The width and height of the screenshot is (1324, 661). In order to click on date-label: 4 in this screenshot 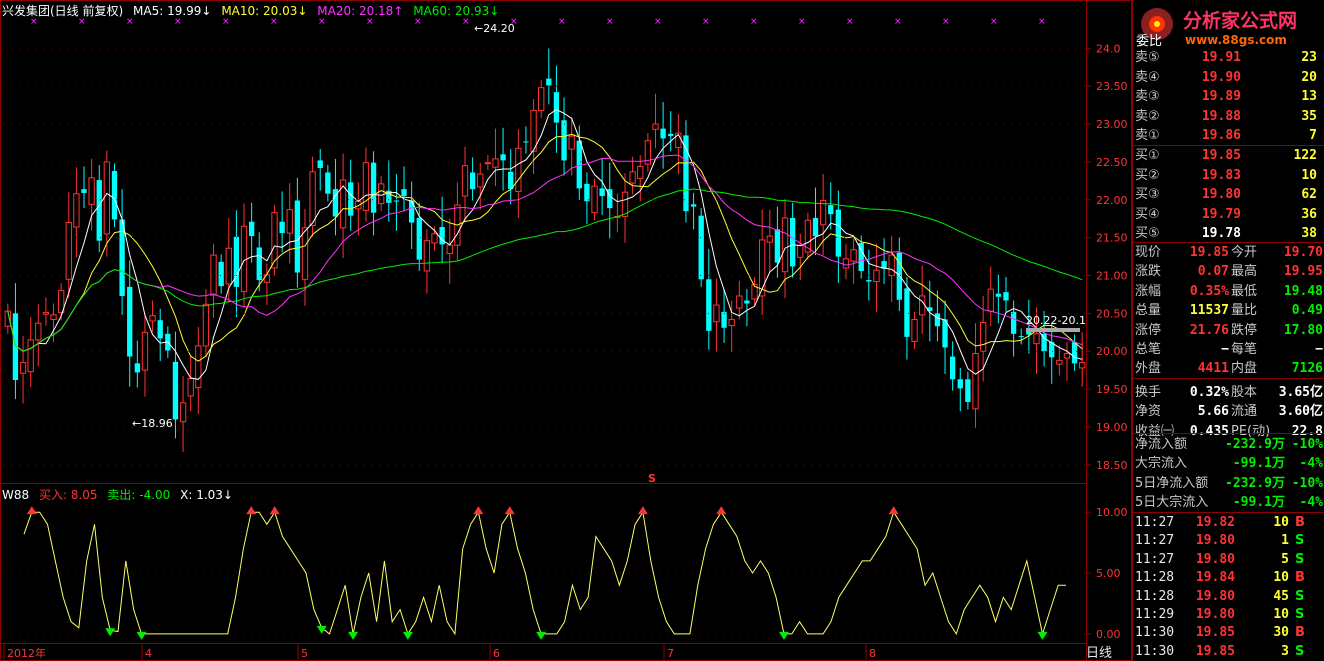, I will do `click(148, 653)`.